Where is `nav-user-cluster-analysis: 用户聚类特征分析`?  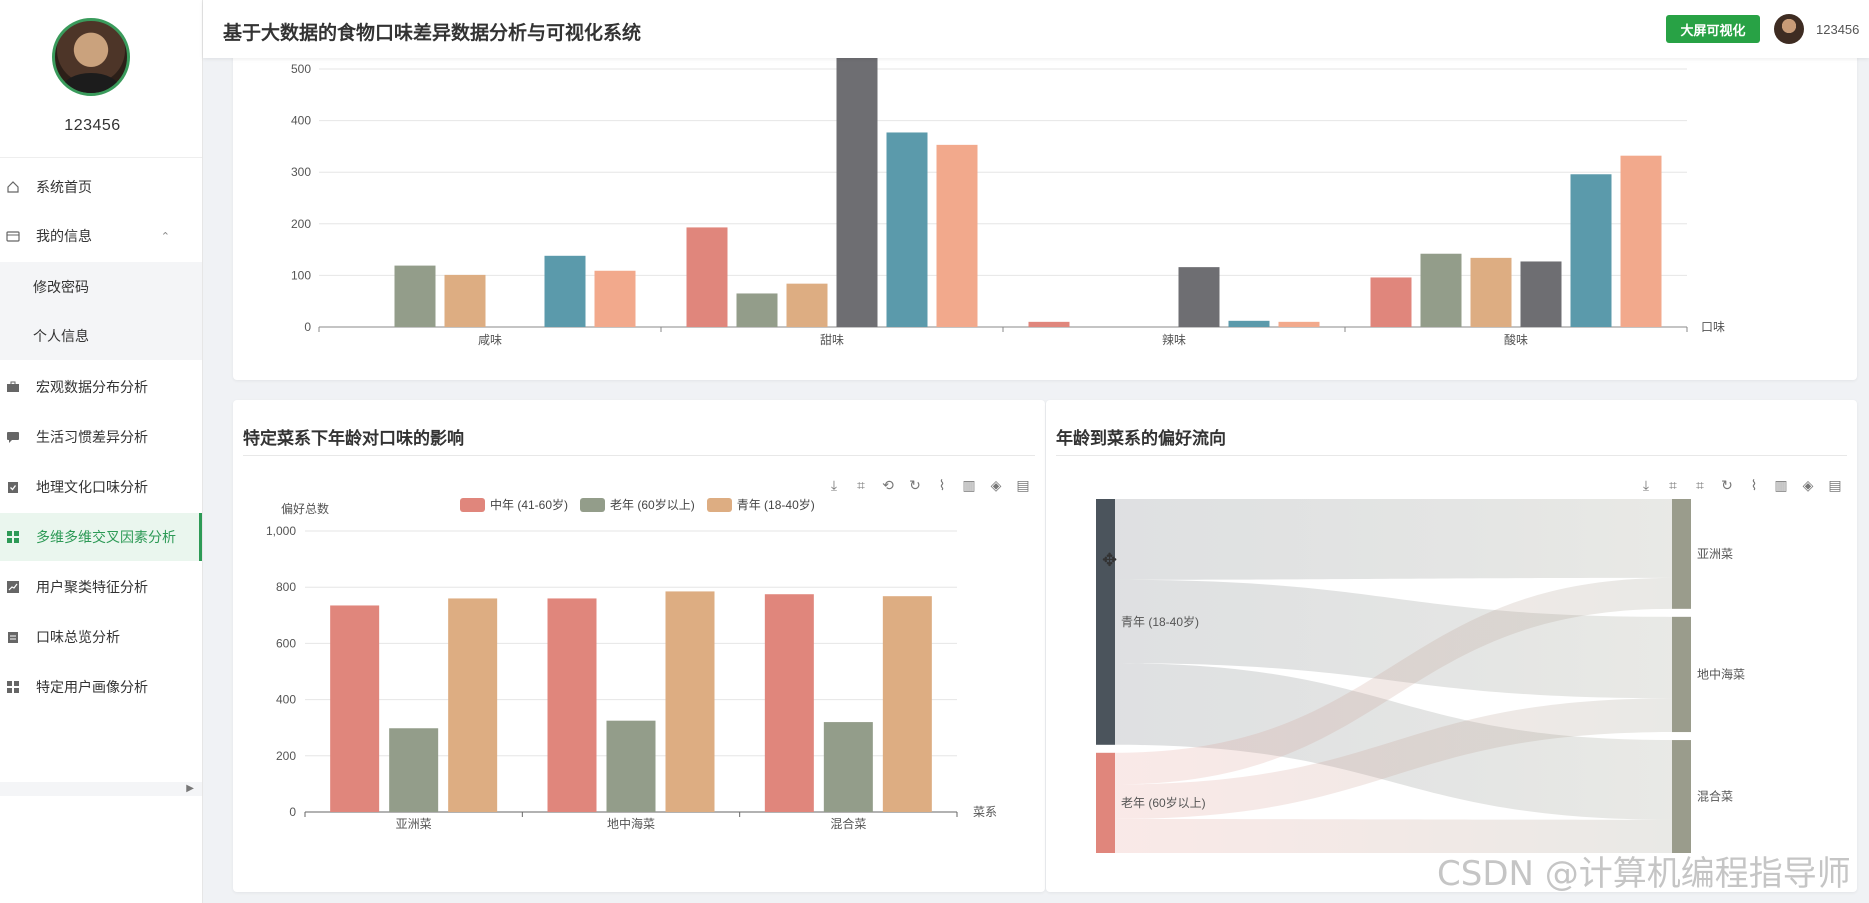
nav-user-cluster-analysis: 用户聚类特征分析 is located at coordinates (101, 587).